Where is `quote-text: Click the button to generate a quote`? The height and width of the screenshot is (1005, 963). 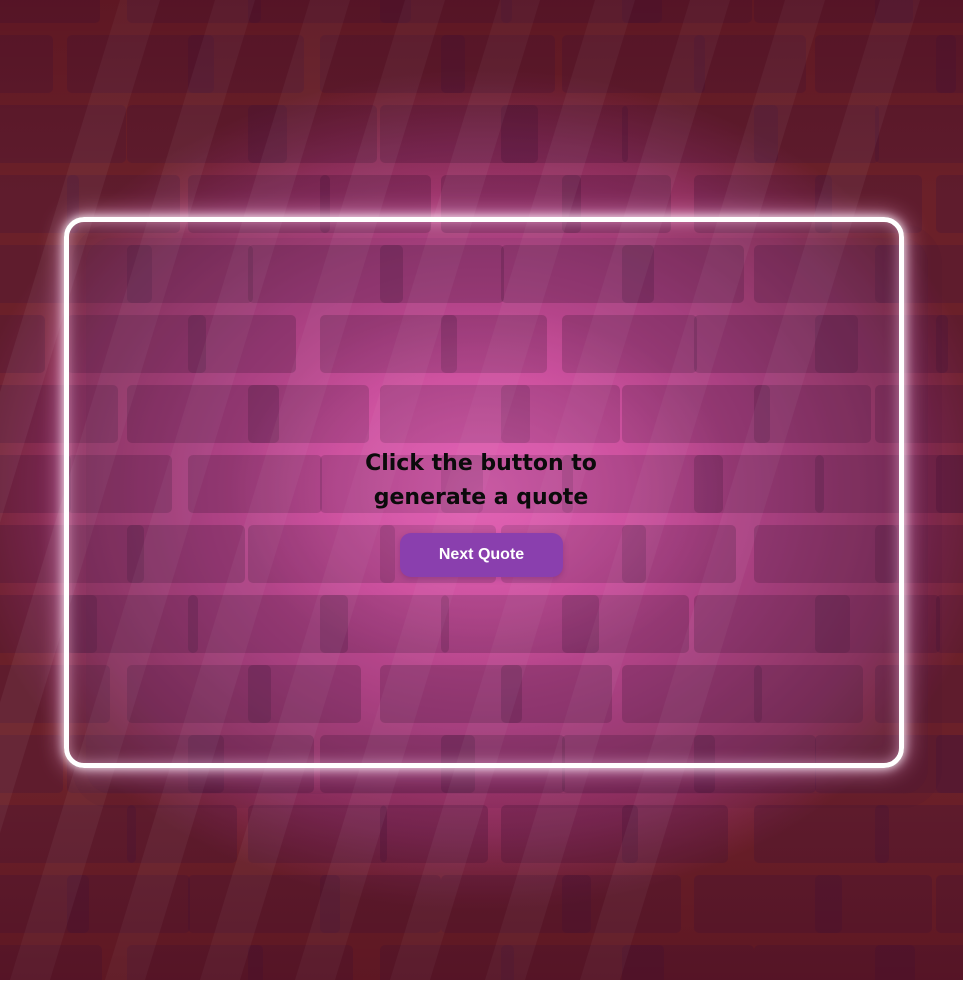 quote-text: Click the button to generate a quote is located at coordinates (481, 480).